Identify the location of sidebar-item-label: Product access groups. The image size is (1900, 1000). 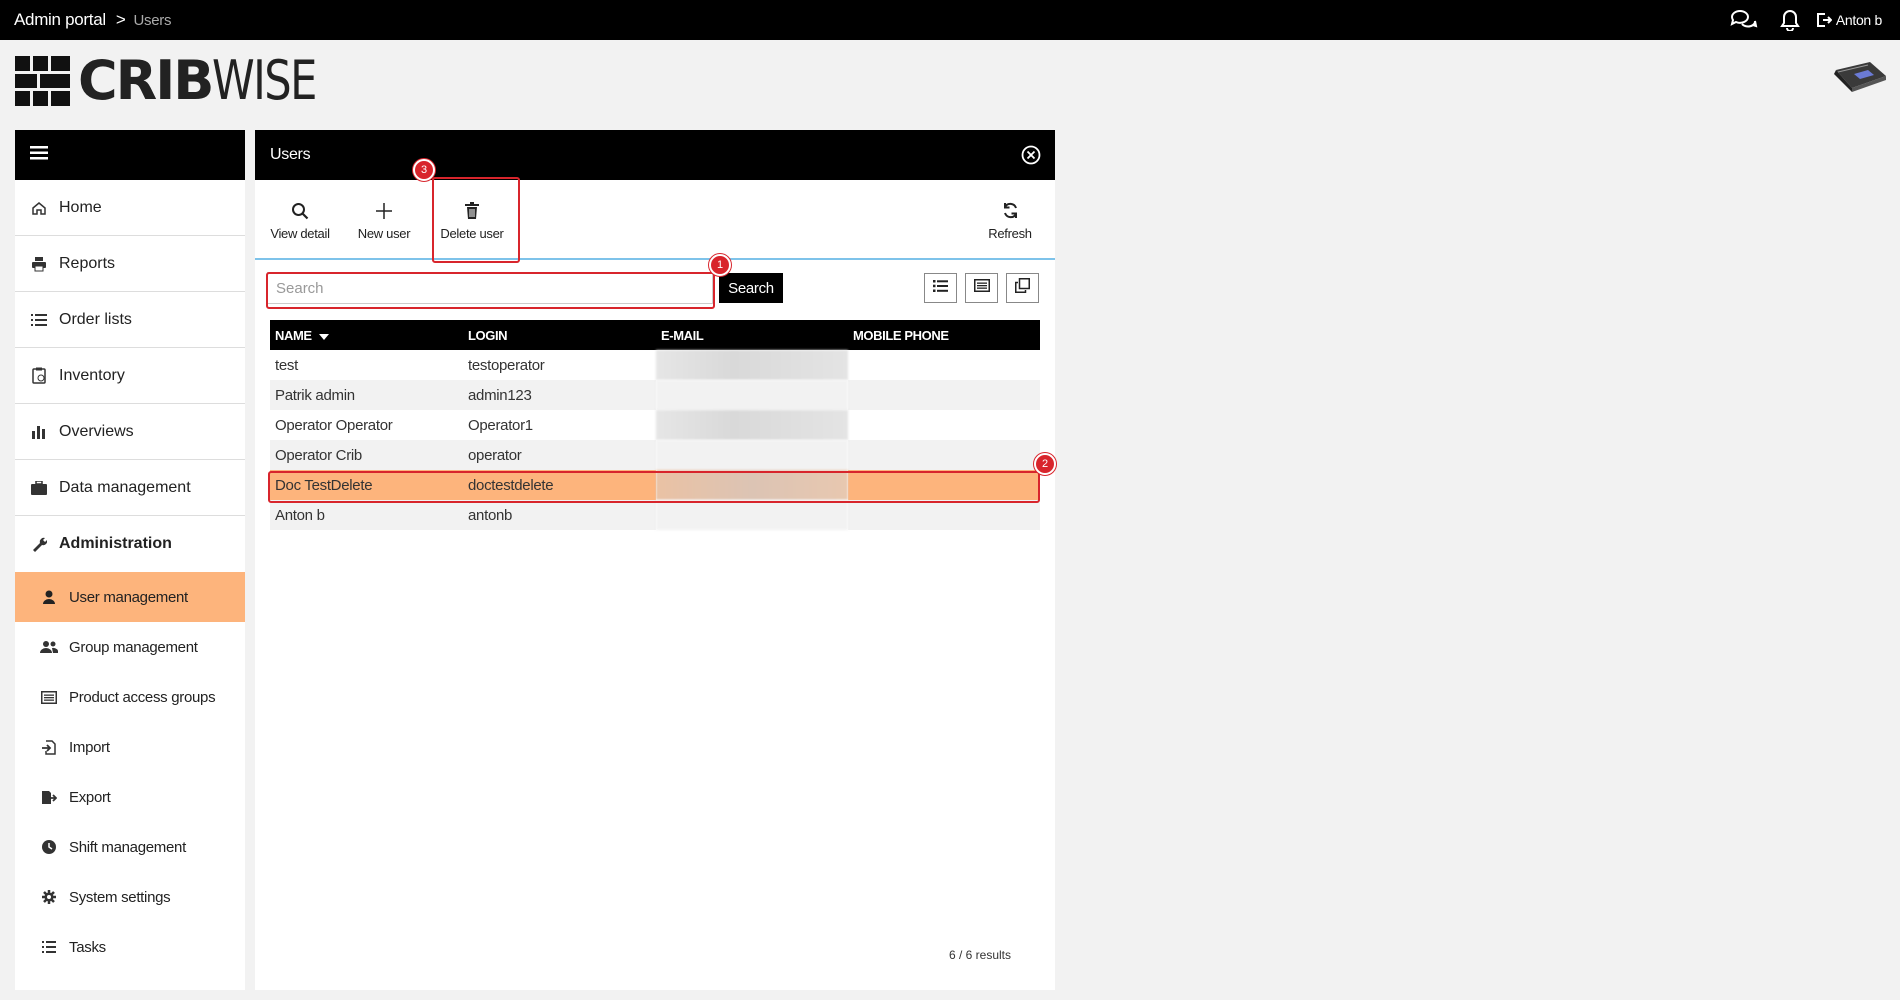
(142, 697).